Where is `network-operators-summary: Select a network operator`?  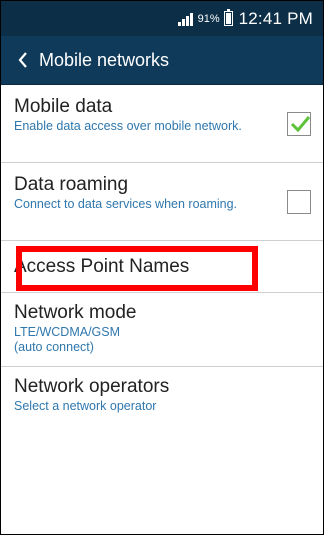
network-operators-summary: Select a network operator is located at coordinates (85, 406).